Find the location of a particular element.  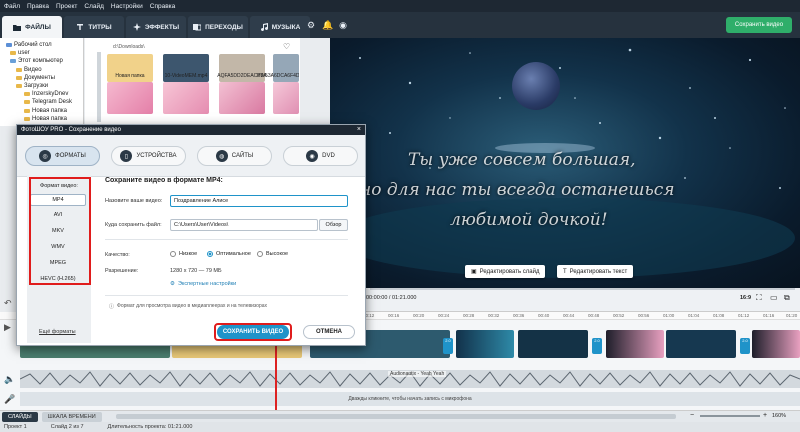

tree-item: Рабочий стол is located at coordinates (41, 45).